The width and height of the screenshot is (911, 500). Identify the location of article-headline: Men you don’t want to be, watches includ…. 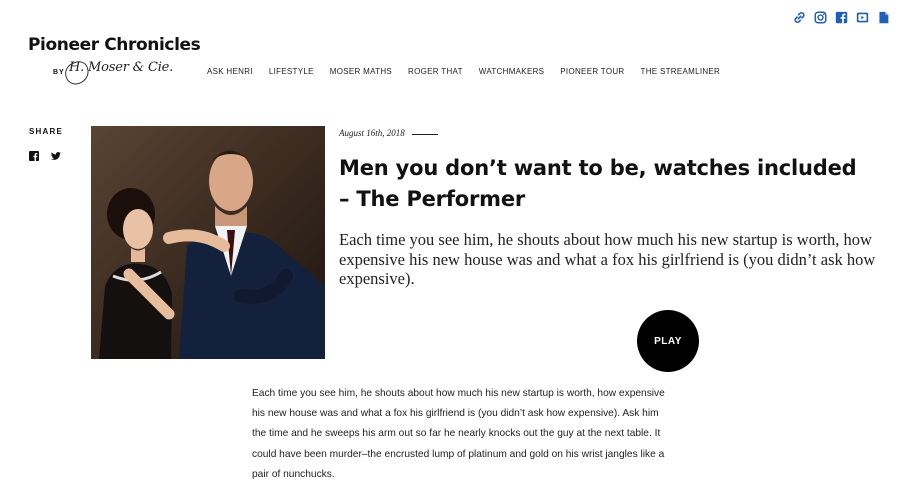
(598, 183).